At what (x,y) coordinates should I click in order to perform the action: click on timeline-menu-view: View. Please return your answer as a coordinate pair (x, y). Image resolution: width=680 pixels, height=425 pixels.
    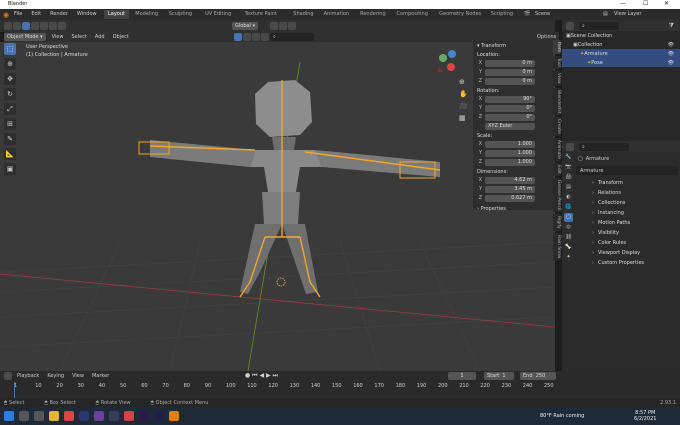
    Looking at the image, I should click on (78, 376).